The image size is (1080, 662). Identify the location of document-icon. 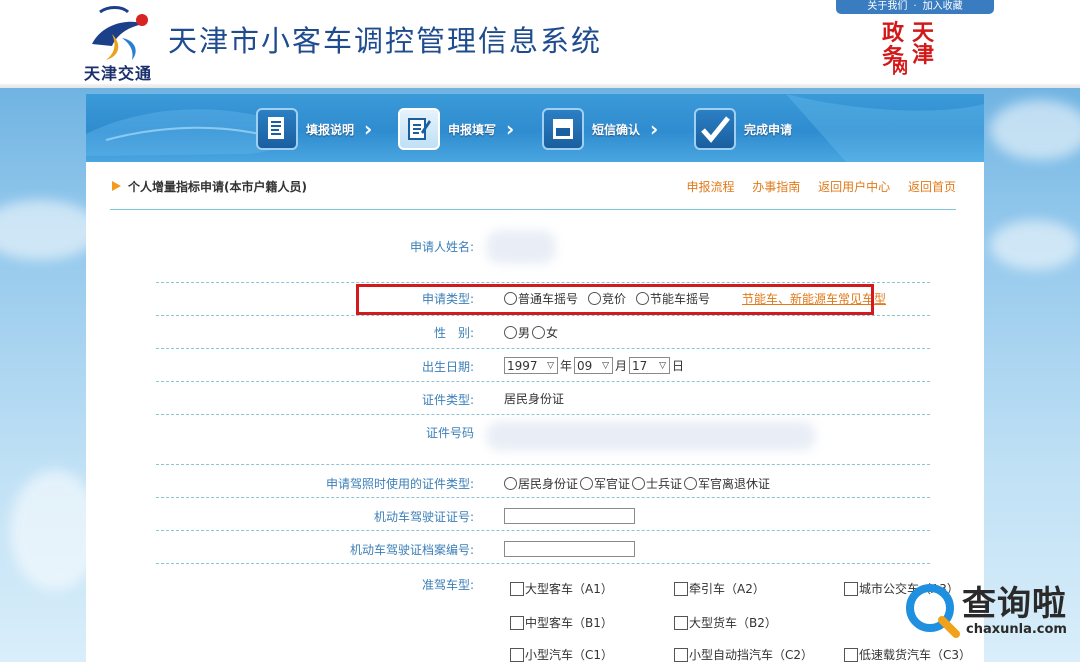
(277, 129).